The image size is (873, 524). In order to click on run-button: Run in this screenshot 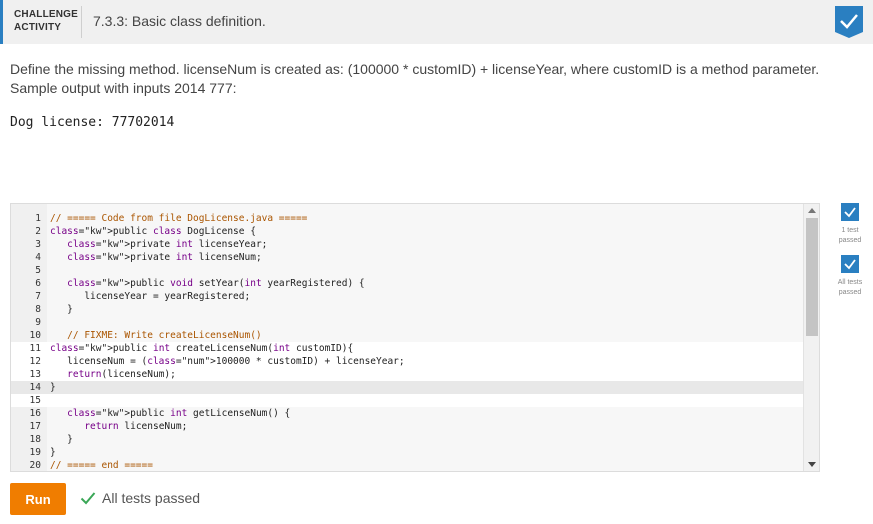, I will do `click(38, 499)`.